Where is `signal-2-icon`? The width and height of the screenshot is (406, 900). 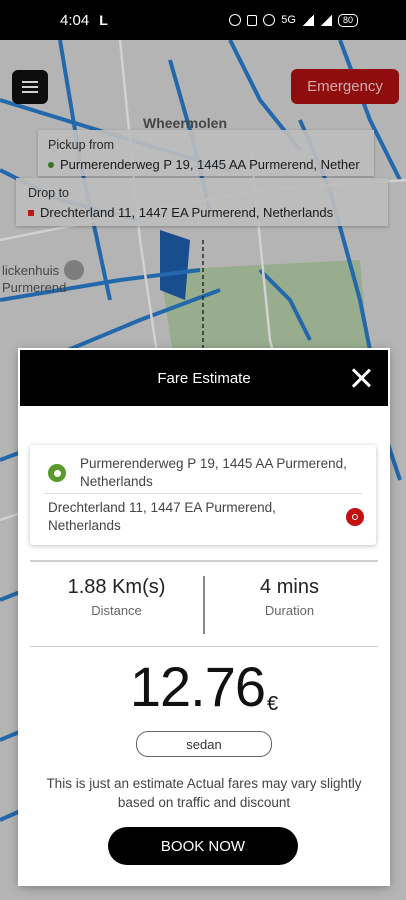
signal-2-icon is located at coordinates (325, 20).